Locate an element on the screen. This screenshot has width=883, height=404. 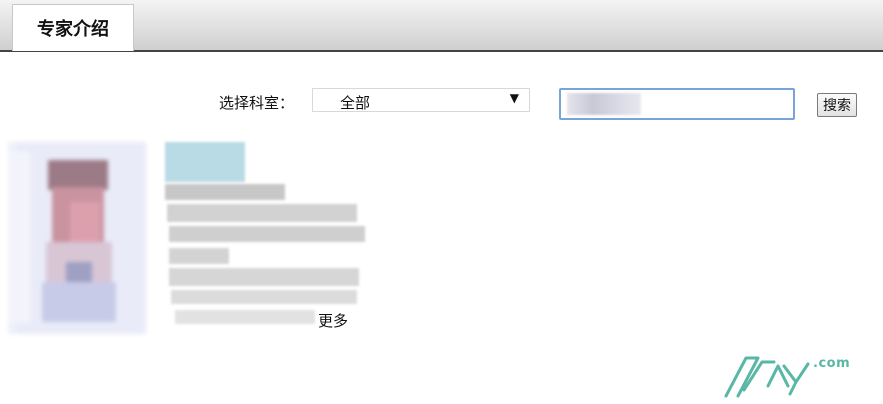
photo-left-edge is located at coordinates (19, 237).